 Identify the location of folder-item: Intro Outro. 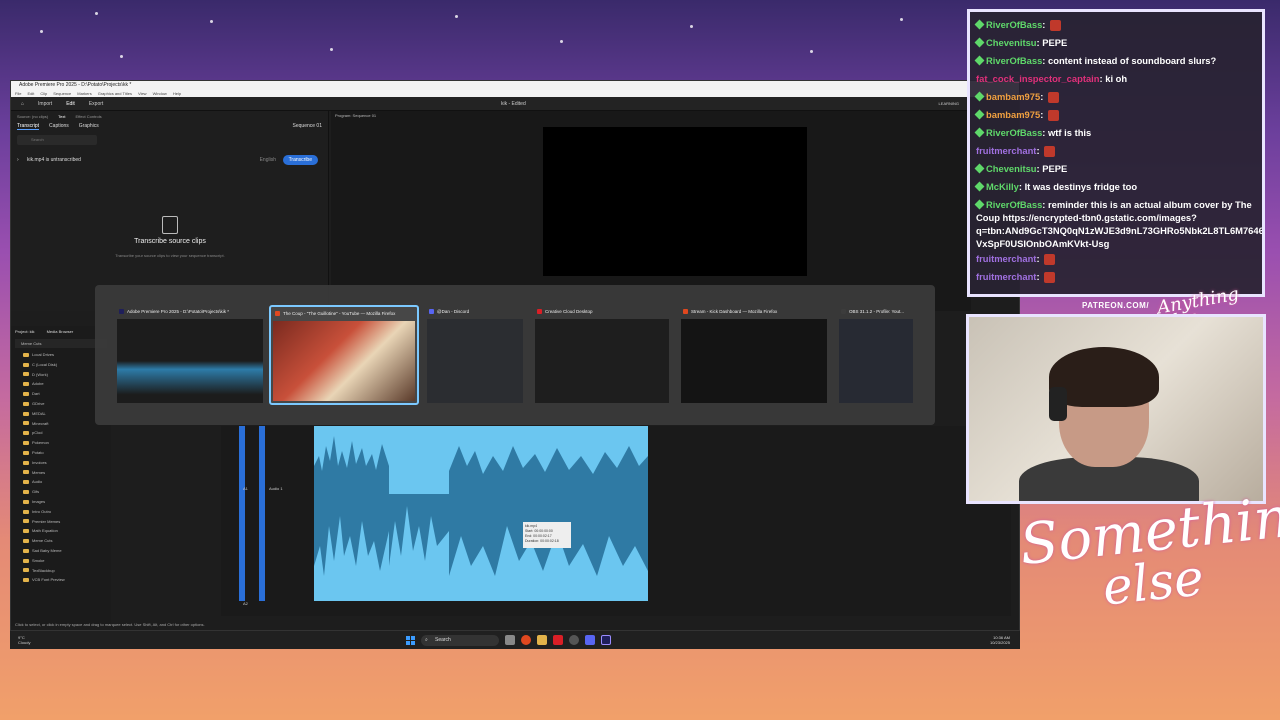
(67, 512).